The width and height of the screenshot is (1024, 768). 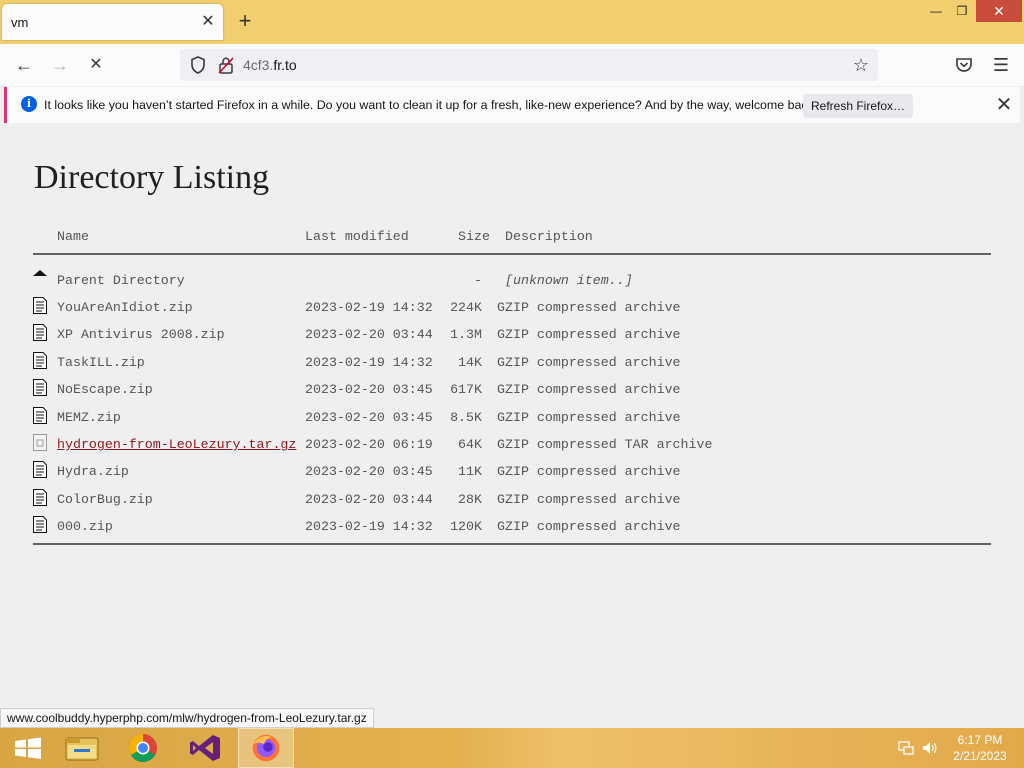 What do you see at coordinates (470, 499) in the screenshot?
I see `file-size: 28K` at bounding box center [470, 499].